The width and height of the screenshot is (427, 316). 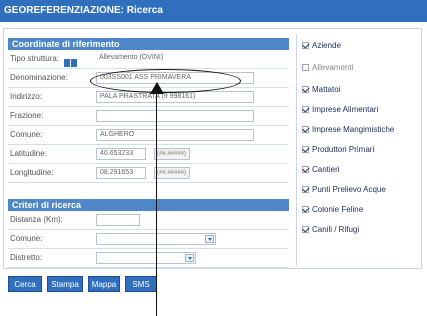 I want to click on latitudine-format: (##.#####), so click(x=172, y=154).